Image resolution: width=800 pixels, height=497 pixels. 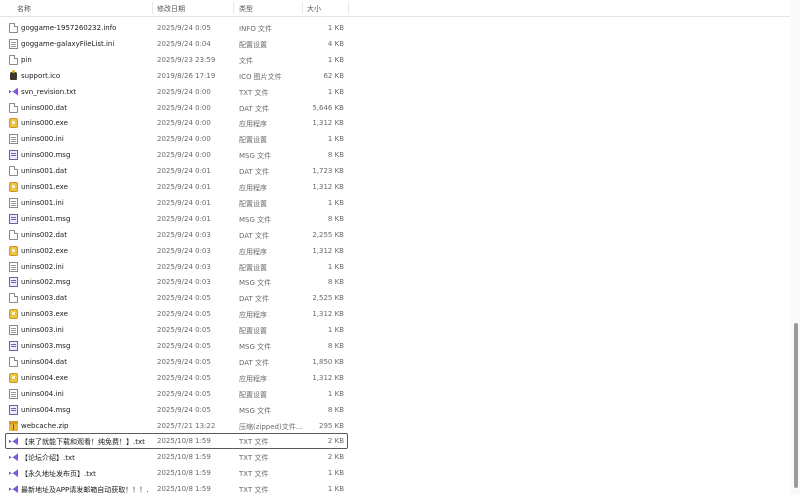 I want to click on file-type: INFO 文件, so click(x=256, y=29).